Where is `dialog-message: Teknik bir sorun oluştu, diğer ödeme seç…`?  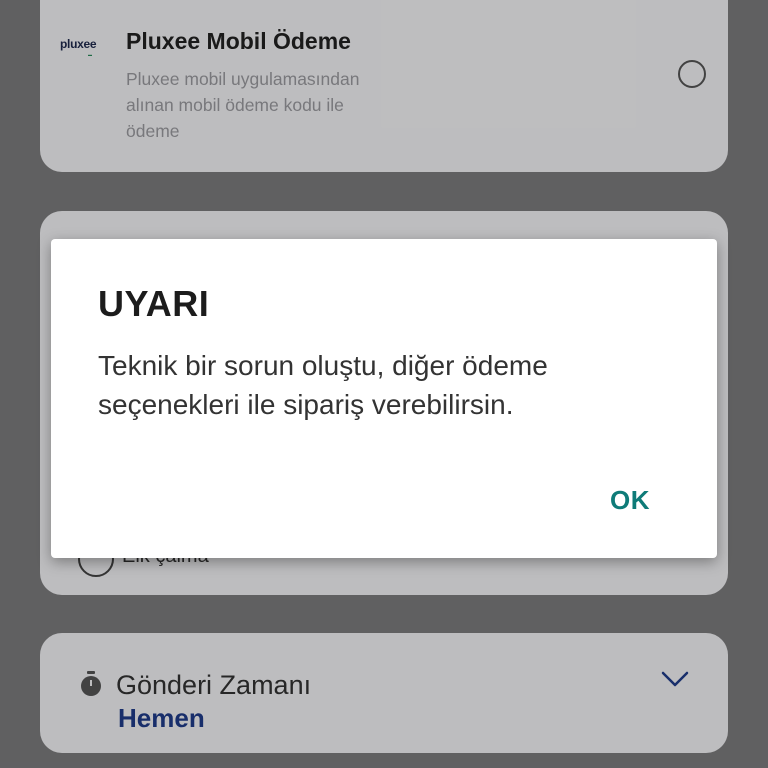
dialog-message: Teknik bir sorun oluştu, diğer ödeme seç… is located at coordinates (323, 385).